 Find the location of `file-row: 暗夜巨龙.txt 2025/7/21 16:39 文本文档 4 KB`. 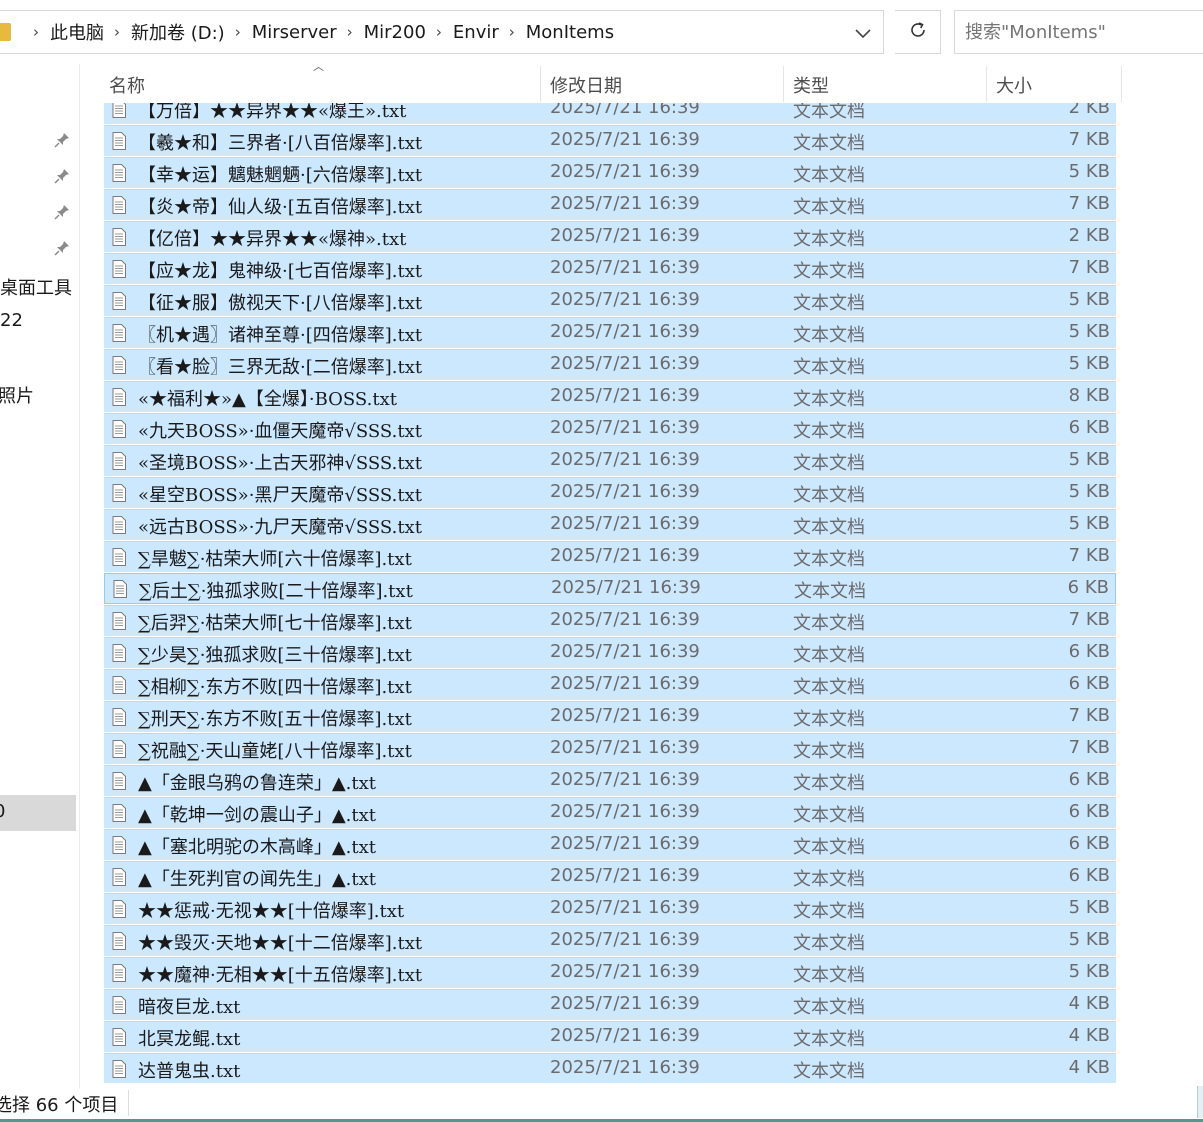

file-row: 暗夜巨龙.txt 2025/7/21 16:39 文本文档 4 KB is located at coordinates (610, 1004).